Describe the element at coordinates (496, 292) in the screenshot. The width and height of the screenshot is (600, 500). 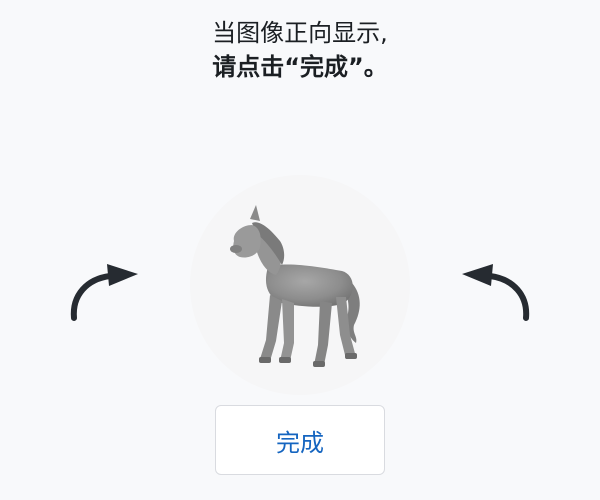
I see `curved-arrow-right-icon` at that location.